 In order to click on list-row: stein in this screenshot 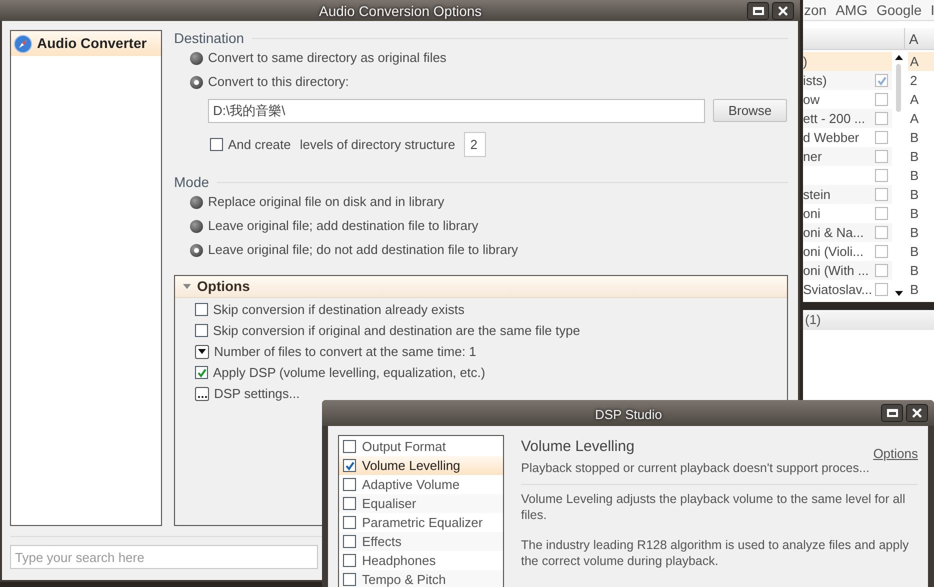, I will do `click(847, 194)`.